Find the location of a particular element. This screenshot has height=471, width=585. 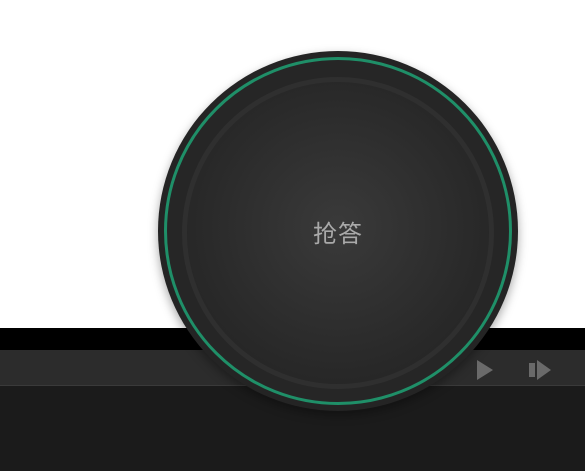

next-button is located at coordinates (540, 370).